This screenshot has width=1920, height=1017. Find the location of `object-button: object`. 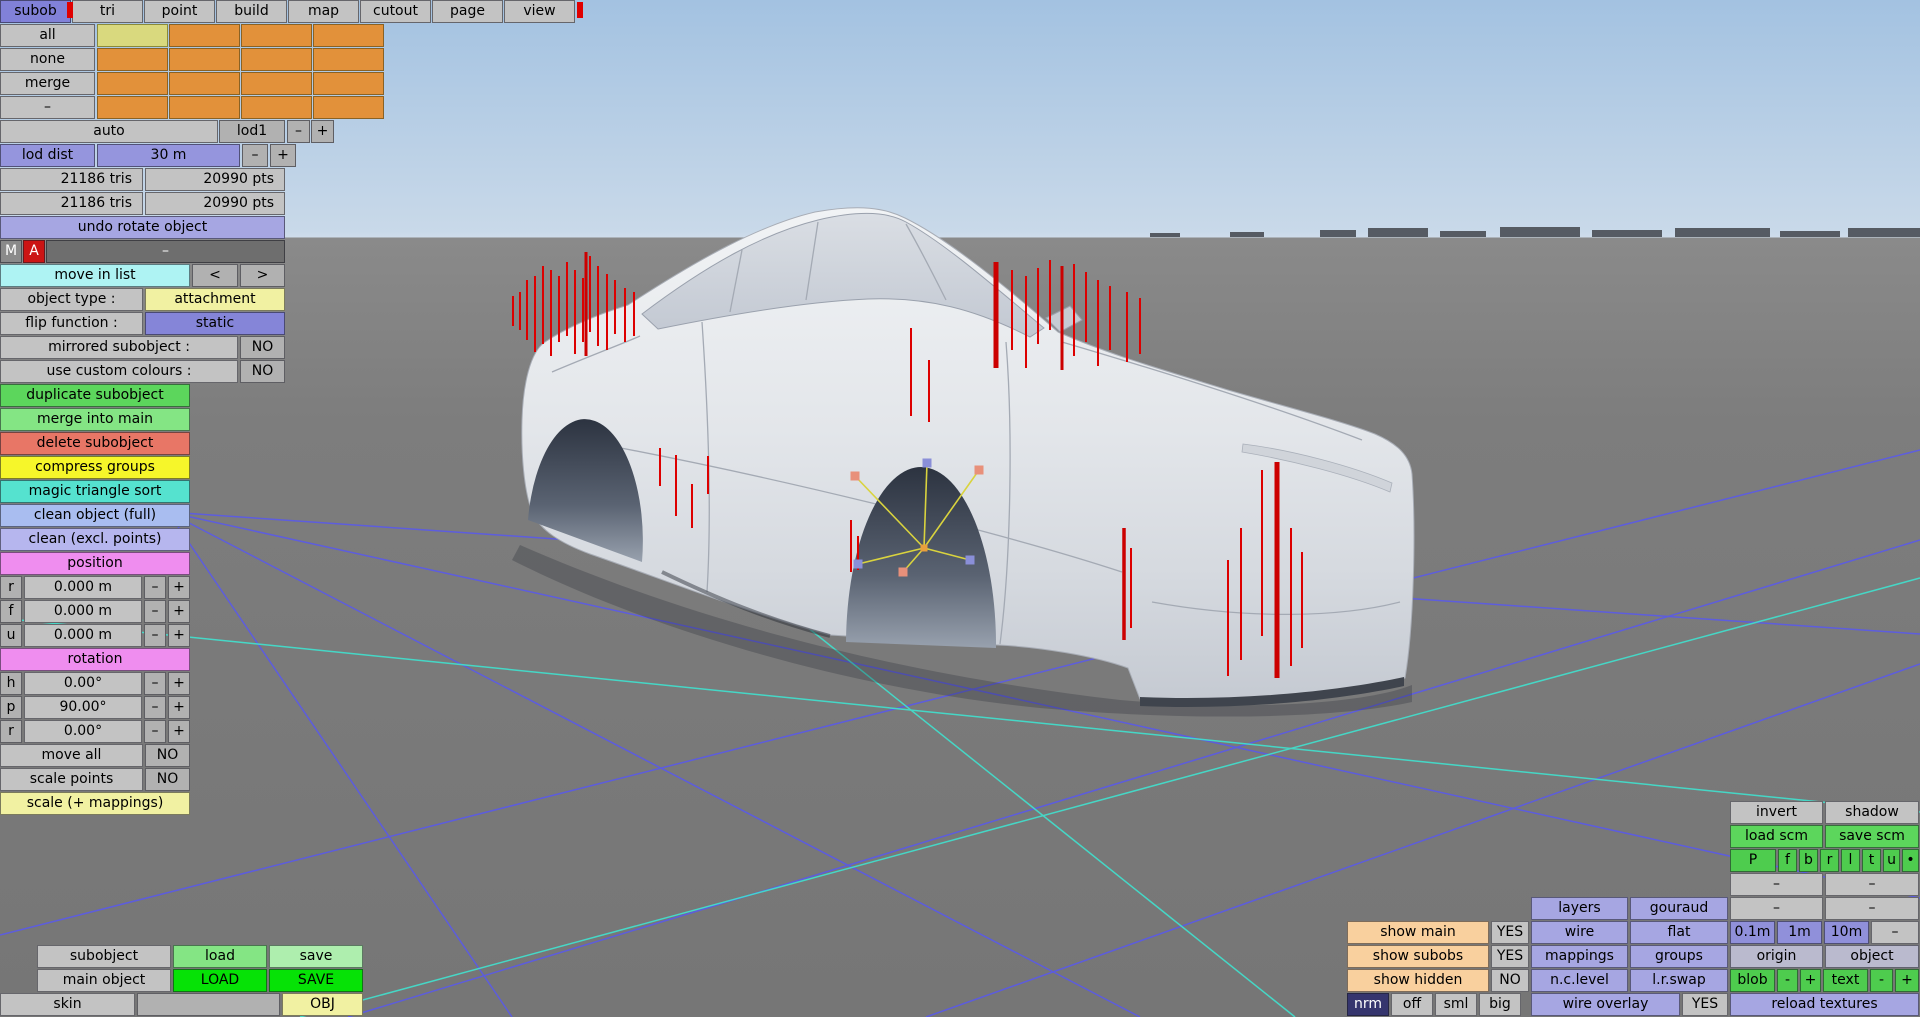

object-button: object is located at coordinates (1872, 956).